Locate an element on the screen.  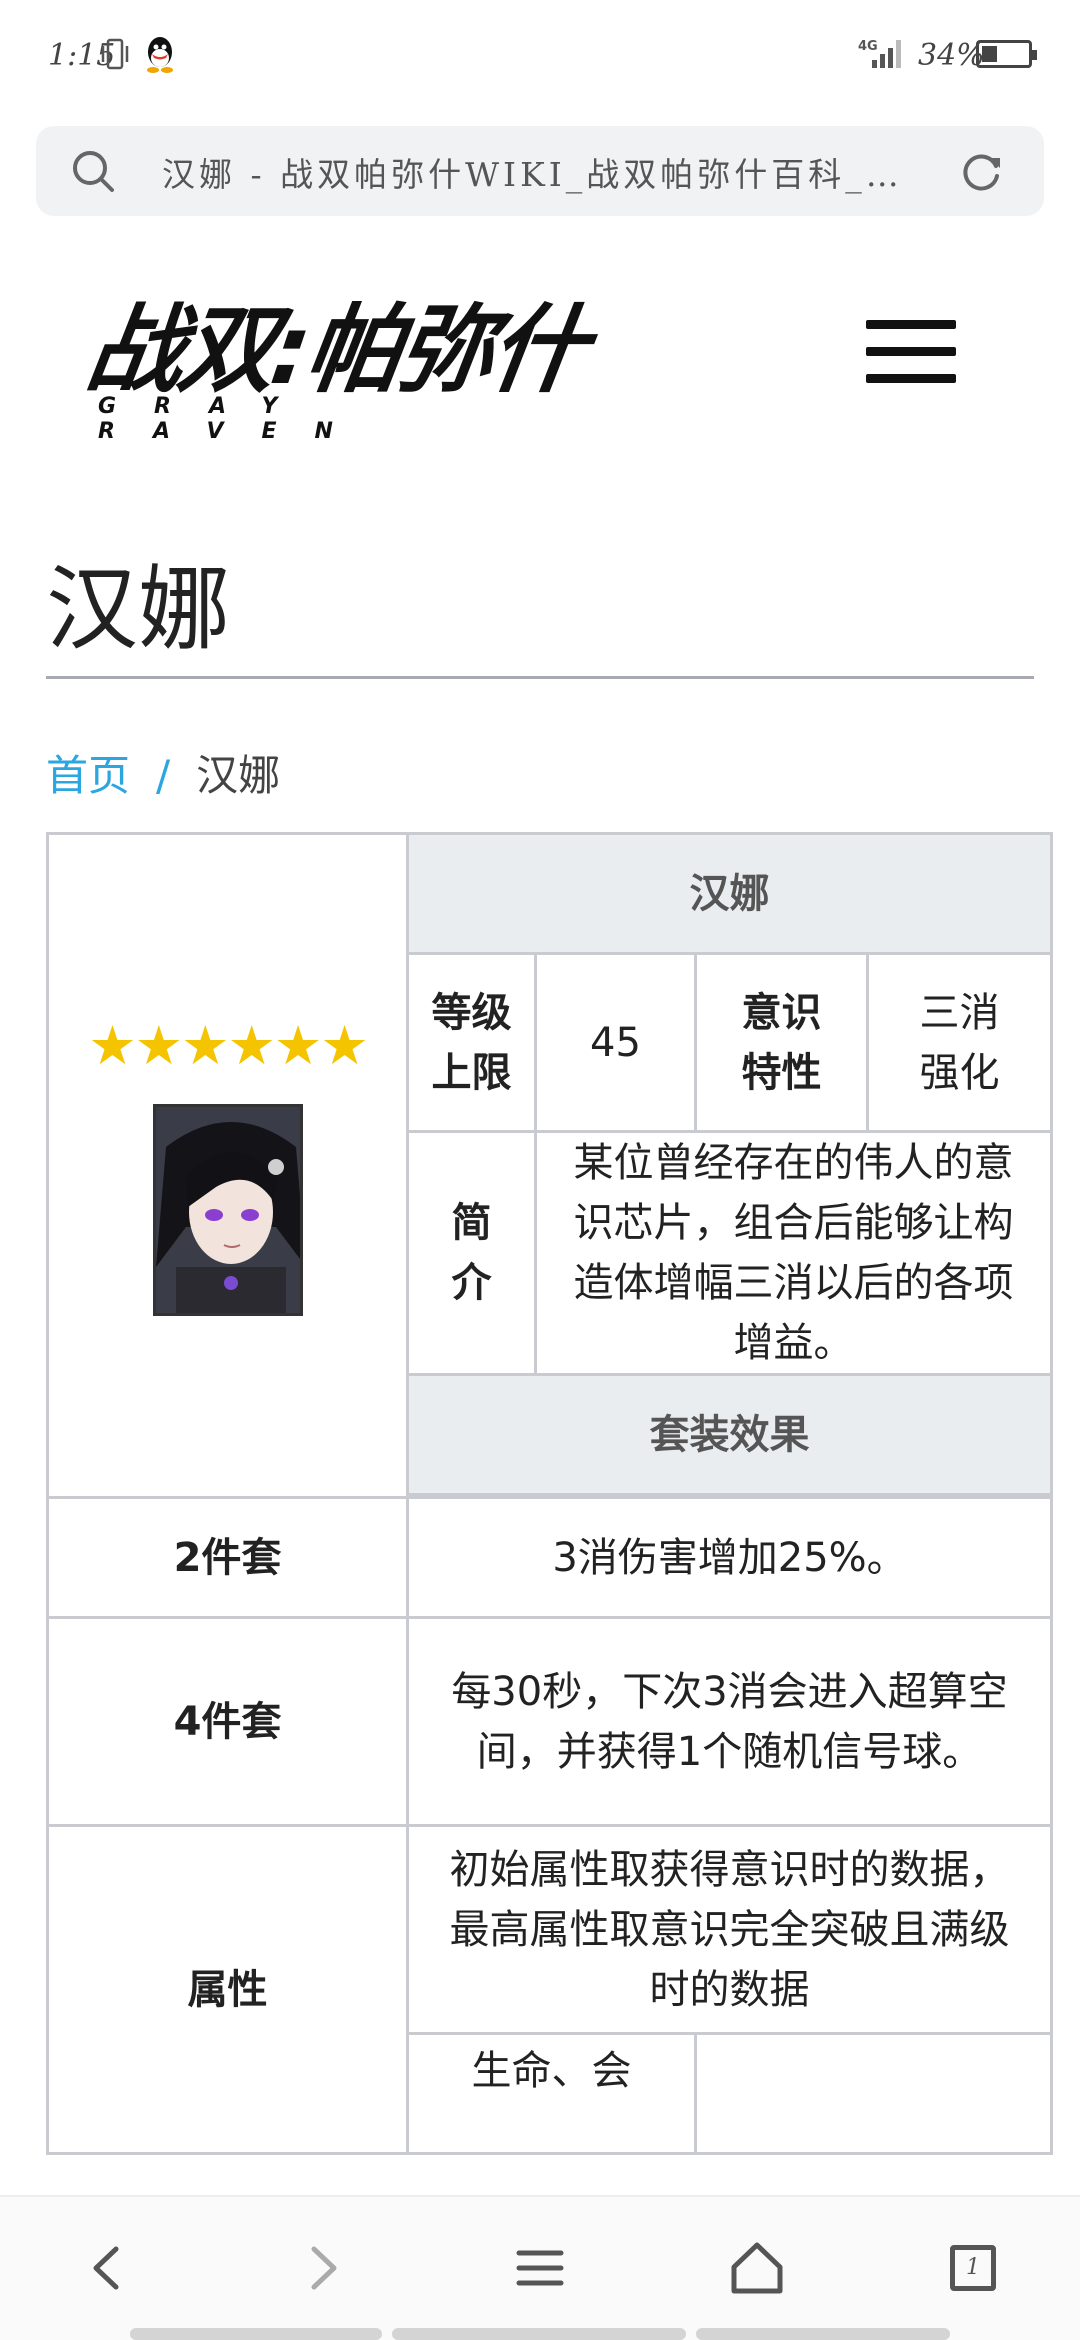
back-icon is located at coordinates (107, 2268).